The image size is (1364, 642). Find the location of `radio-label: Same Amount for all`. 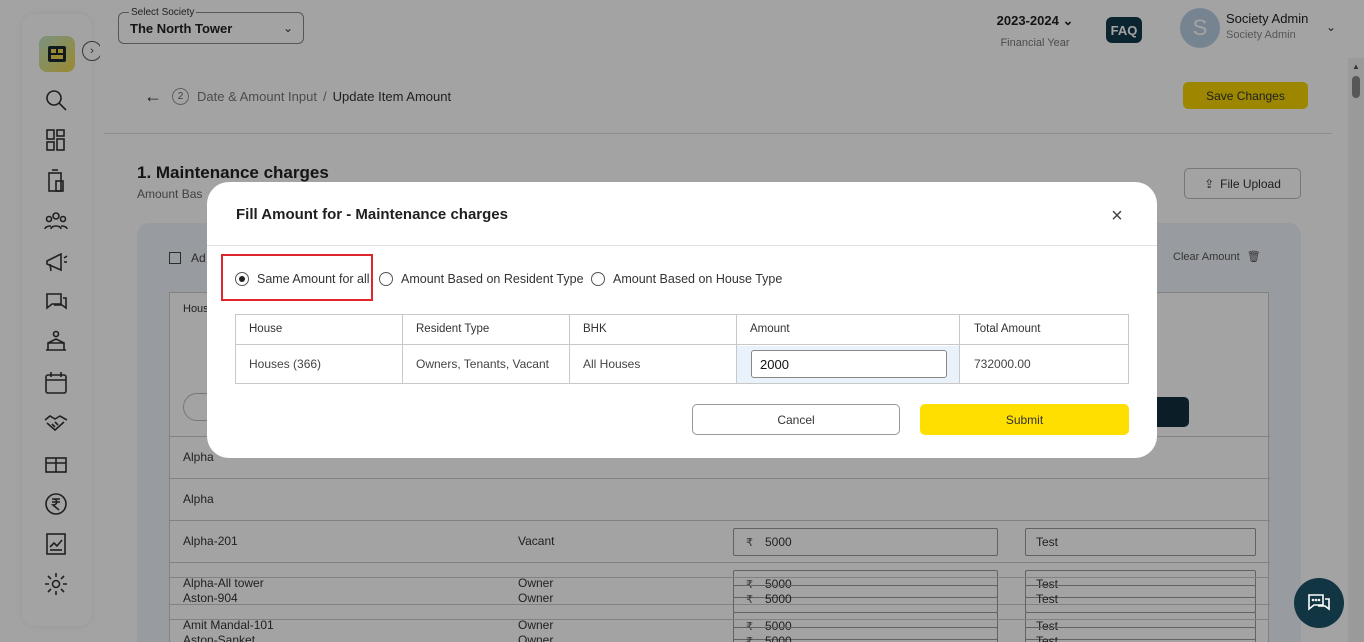

radio-label: Same Amount for all is located at coordinates (313, 279).